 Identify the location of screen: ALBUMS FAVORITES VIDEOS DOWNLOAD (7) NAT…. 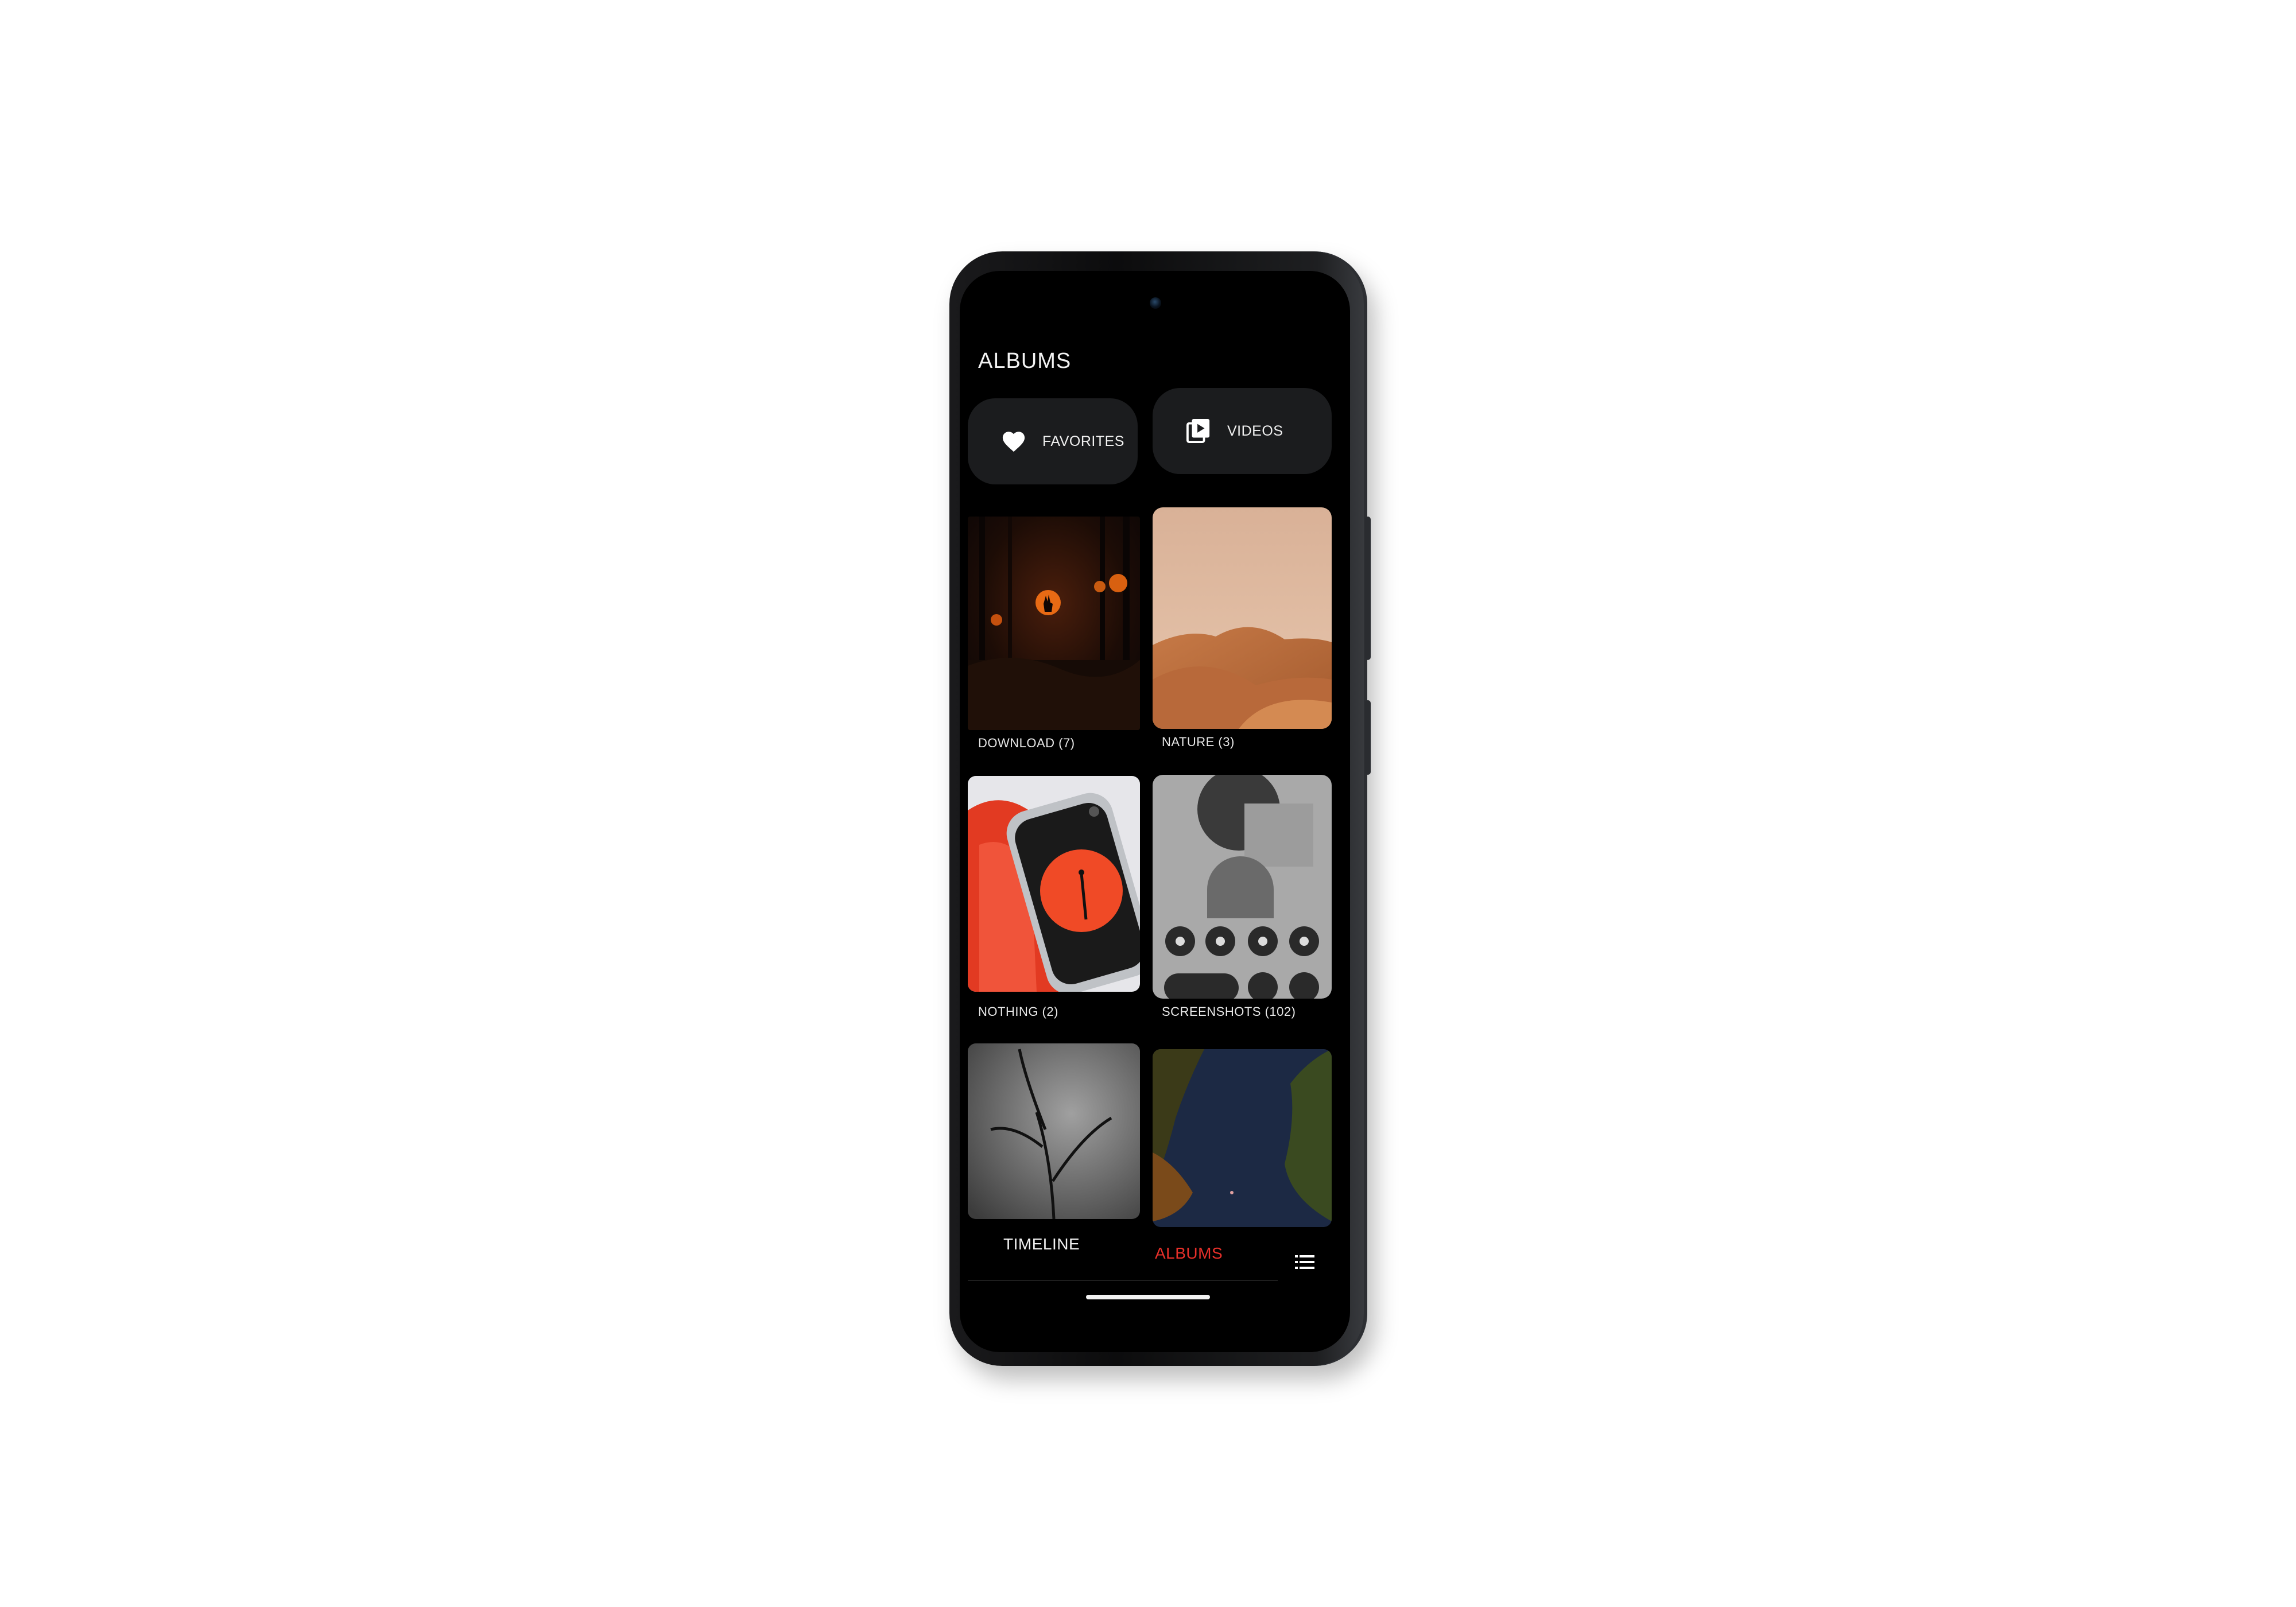
(1155, 811).